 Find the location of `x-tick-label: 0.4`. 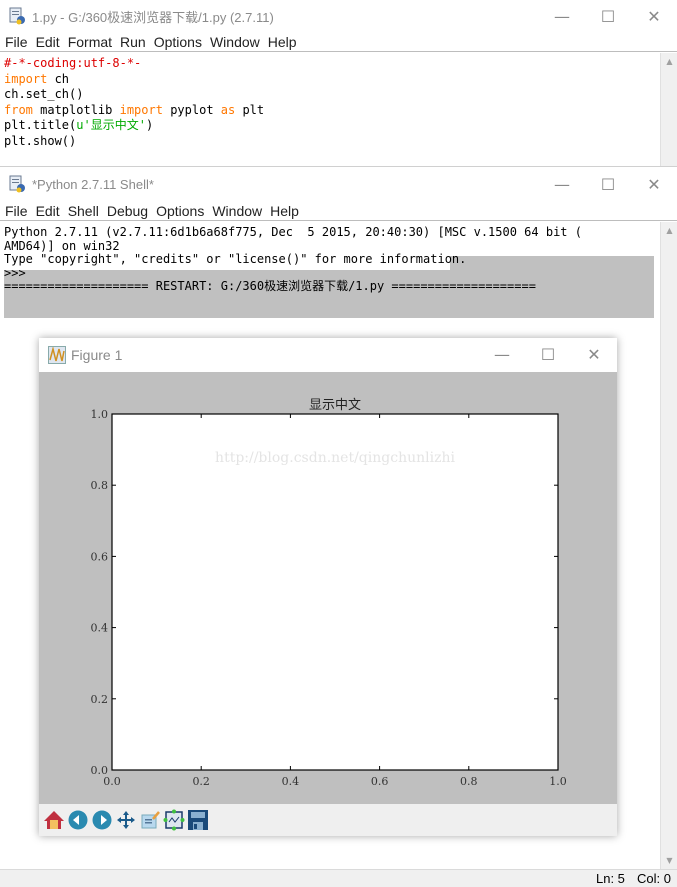

x-tick-label: 0.4 is located at coordinates (291, 781).